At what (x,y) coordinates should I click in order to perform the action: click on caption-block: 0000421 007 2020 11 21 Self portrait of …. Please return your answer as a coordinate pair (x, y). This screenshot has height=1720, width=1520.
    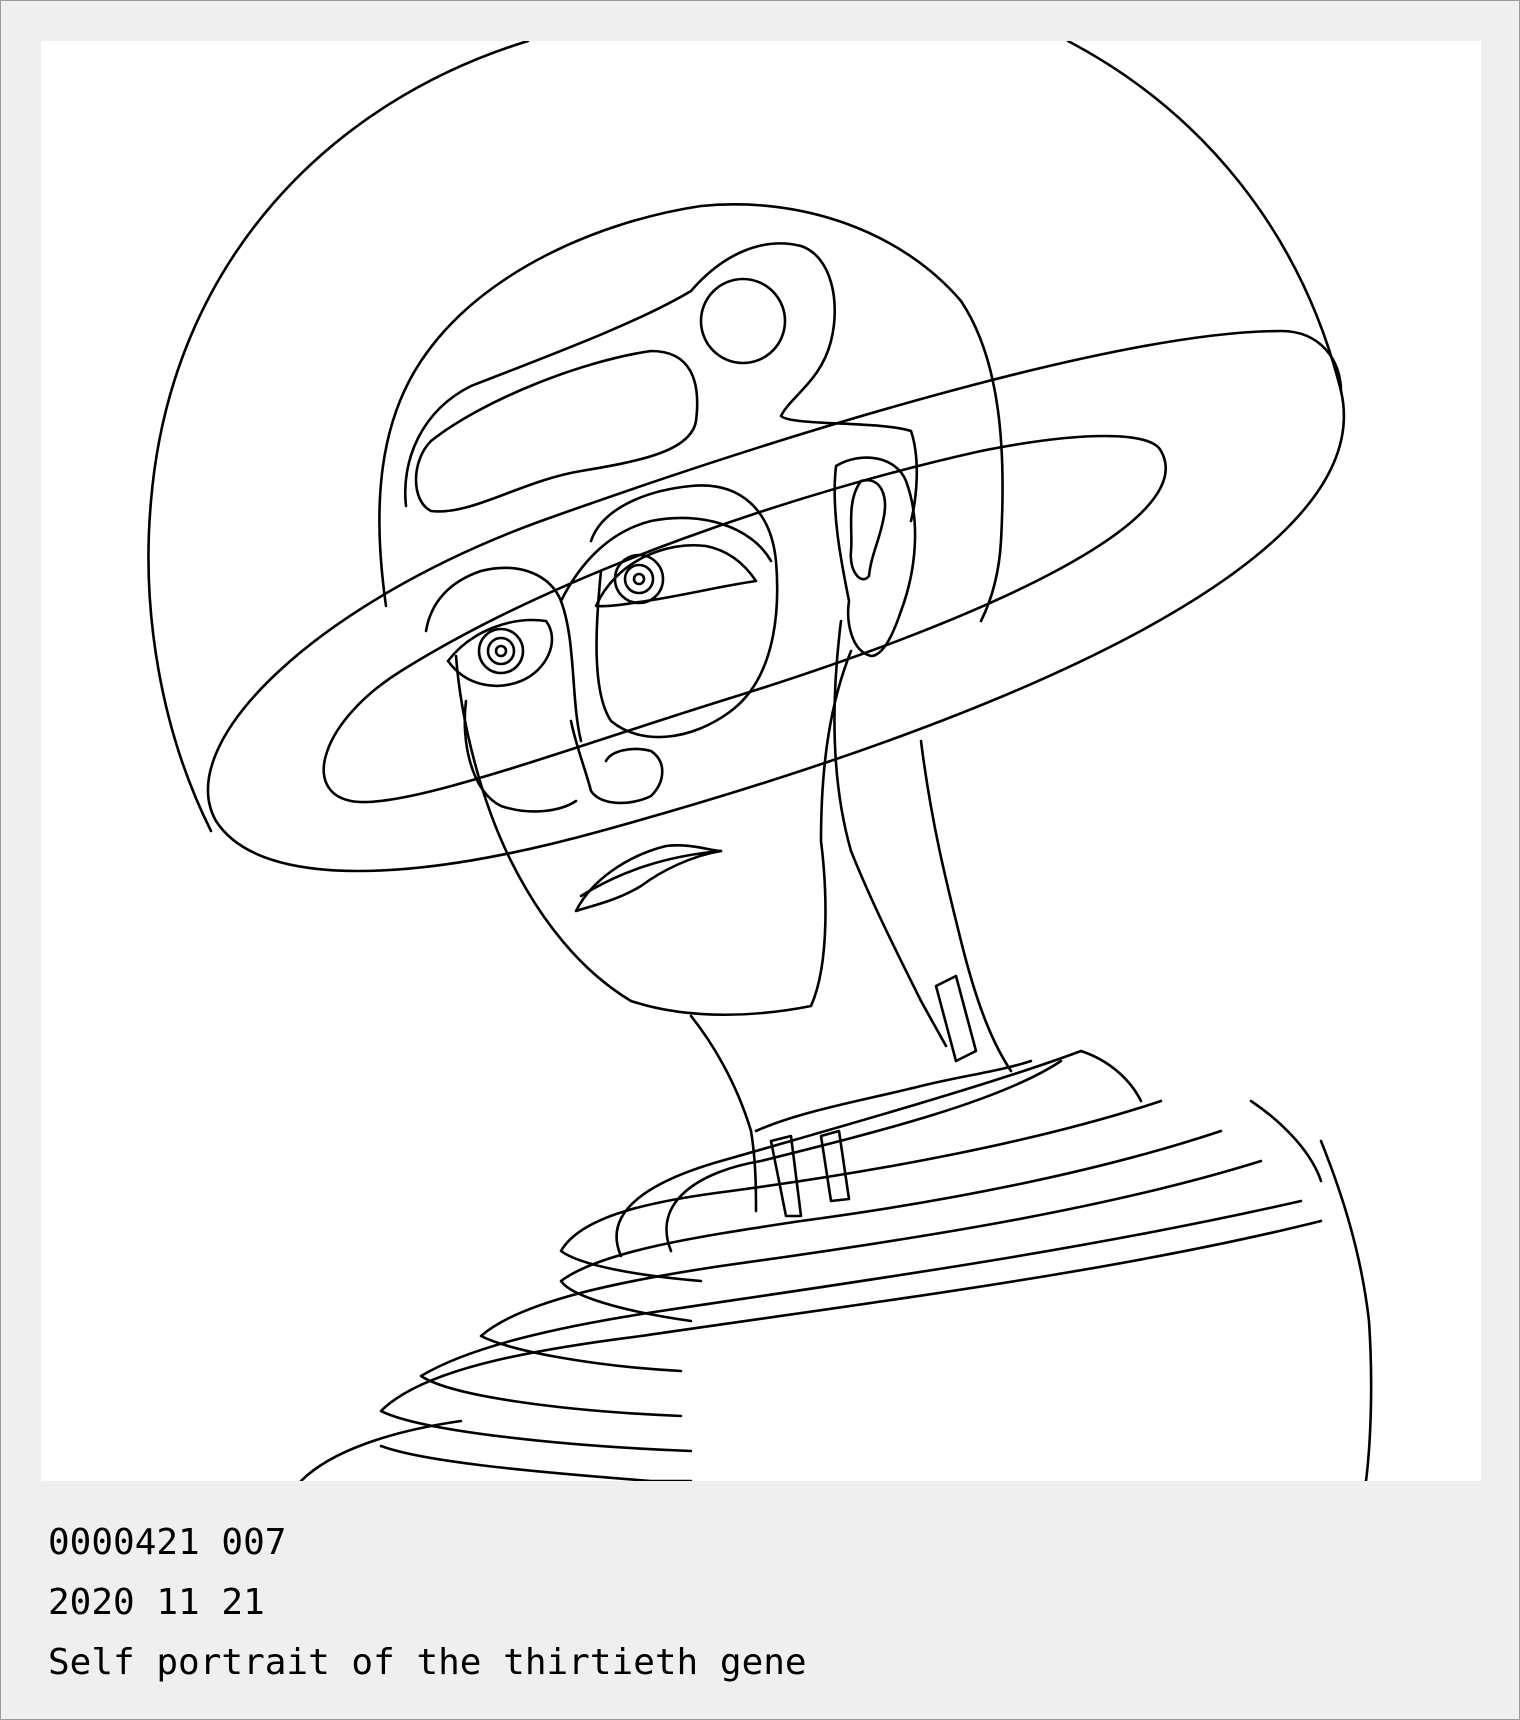
    Looking at the image, I should click on (427, 1603).